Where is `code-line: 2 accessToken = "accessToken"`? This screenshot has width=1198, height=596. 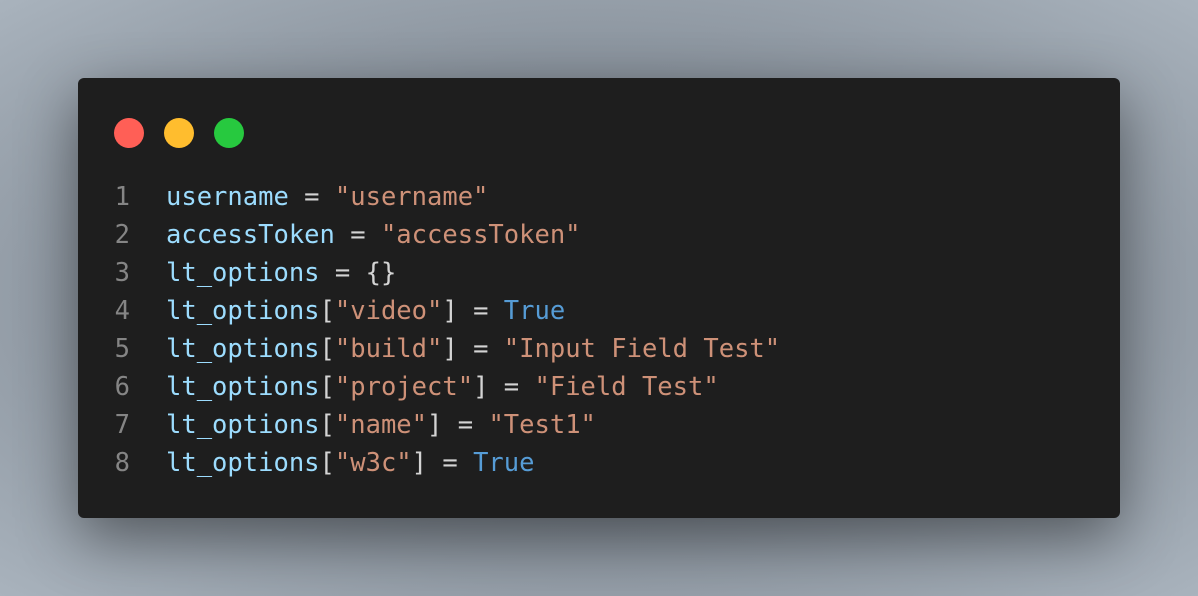
code-line: 2 accessToken = "accessToken" is located at coordinates (429, 235).